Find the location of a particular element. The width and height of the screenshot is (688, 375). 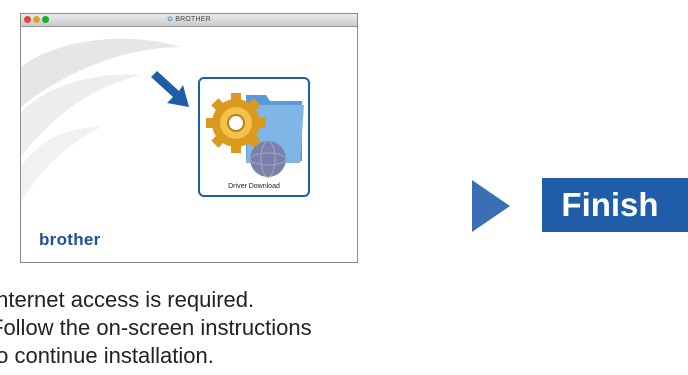

window-titlebar: ✿ BROTHER is located at coordinates (189, 20).